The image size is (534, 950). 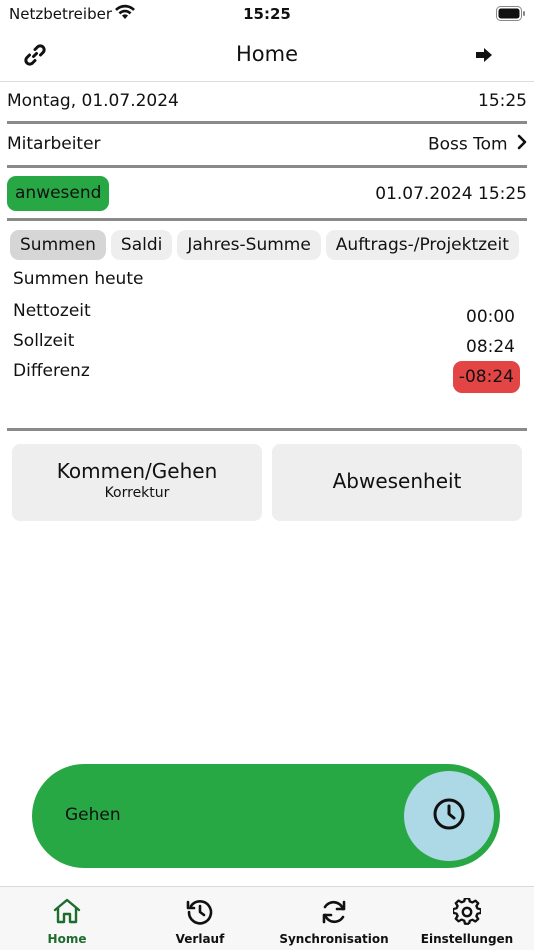 I want to click on status-bar: Netzbetreiber 15:25, so click(x=267, y=15).